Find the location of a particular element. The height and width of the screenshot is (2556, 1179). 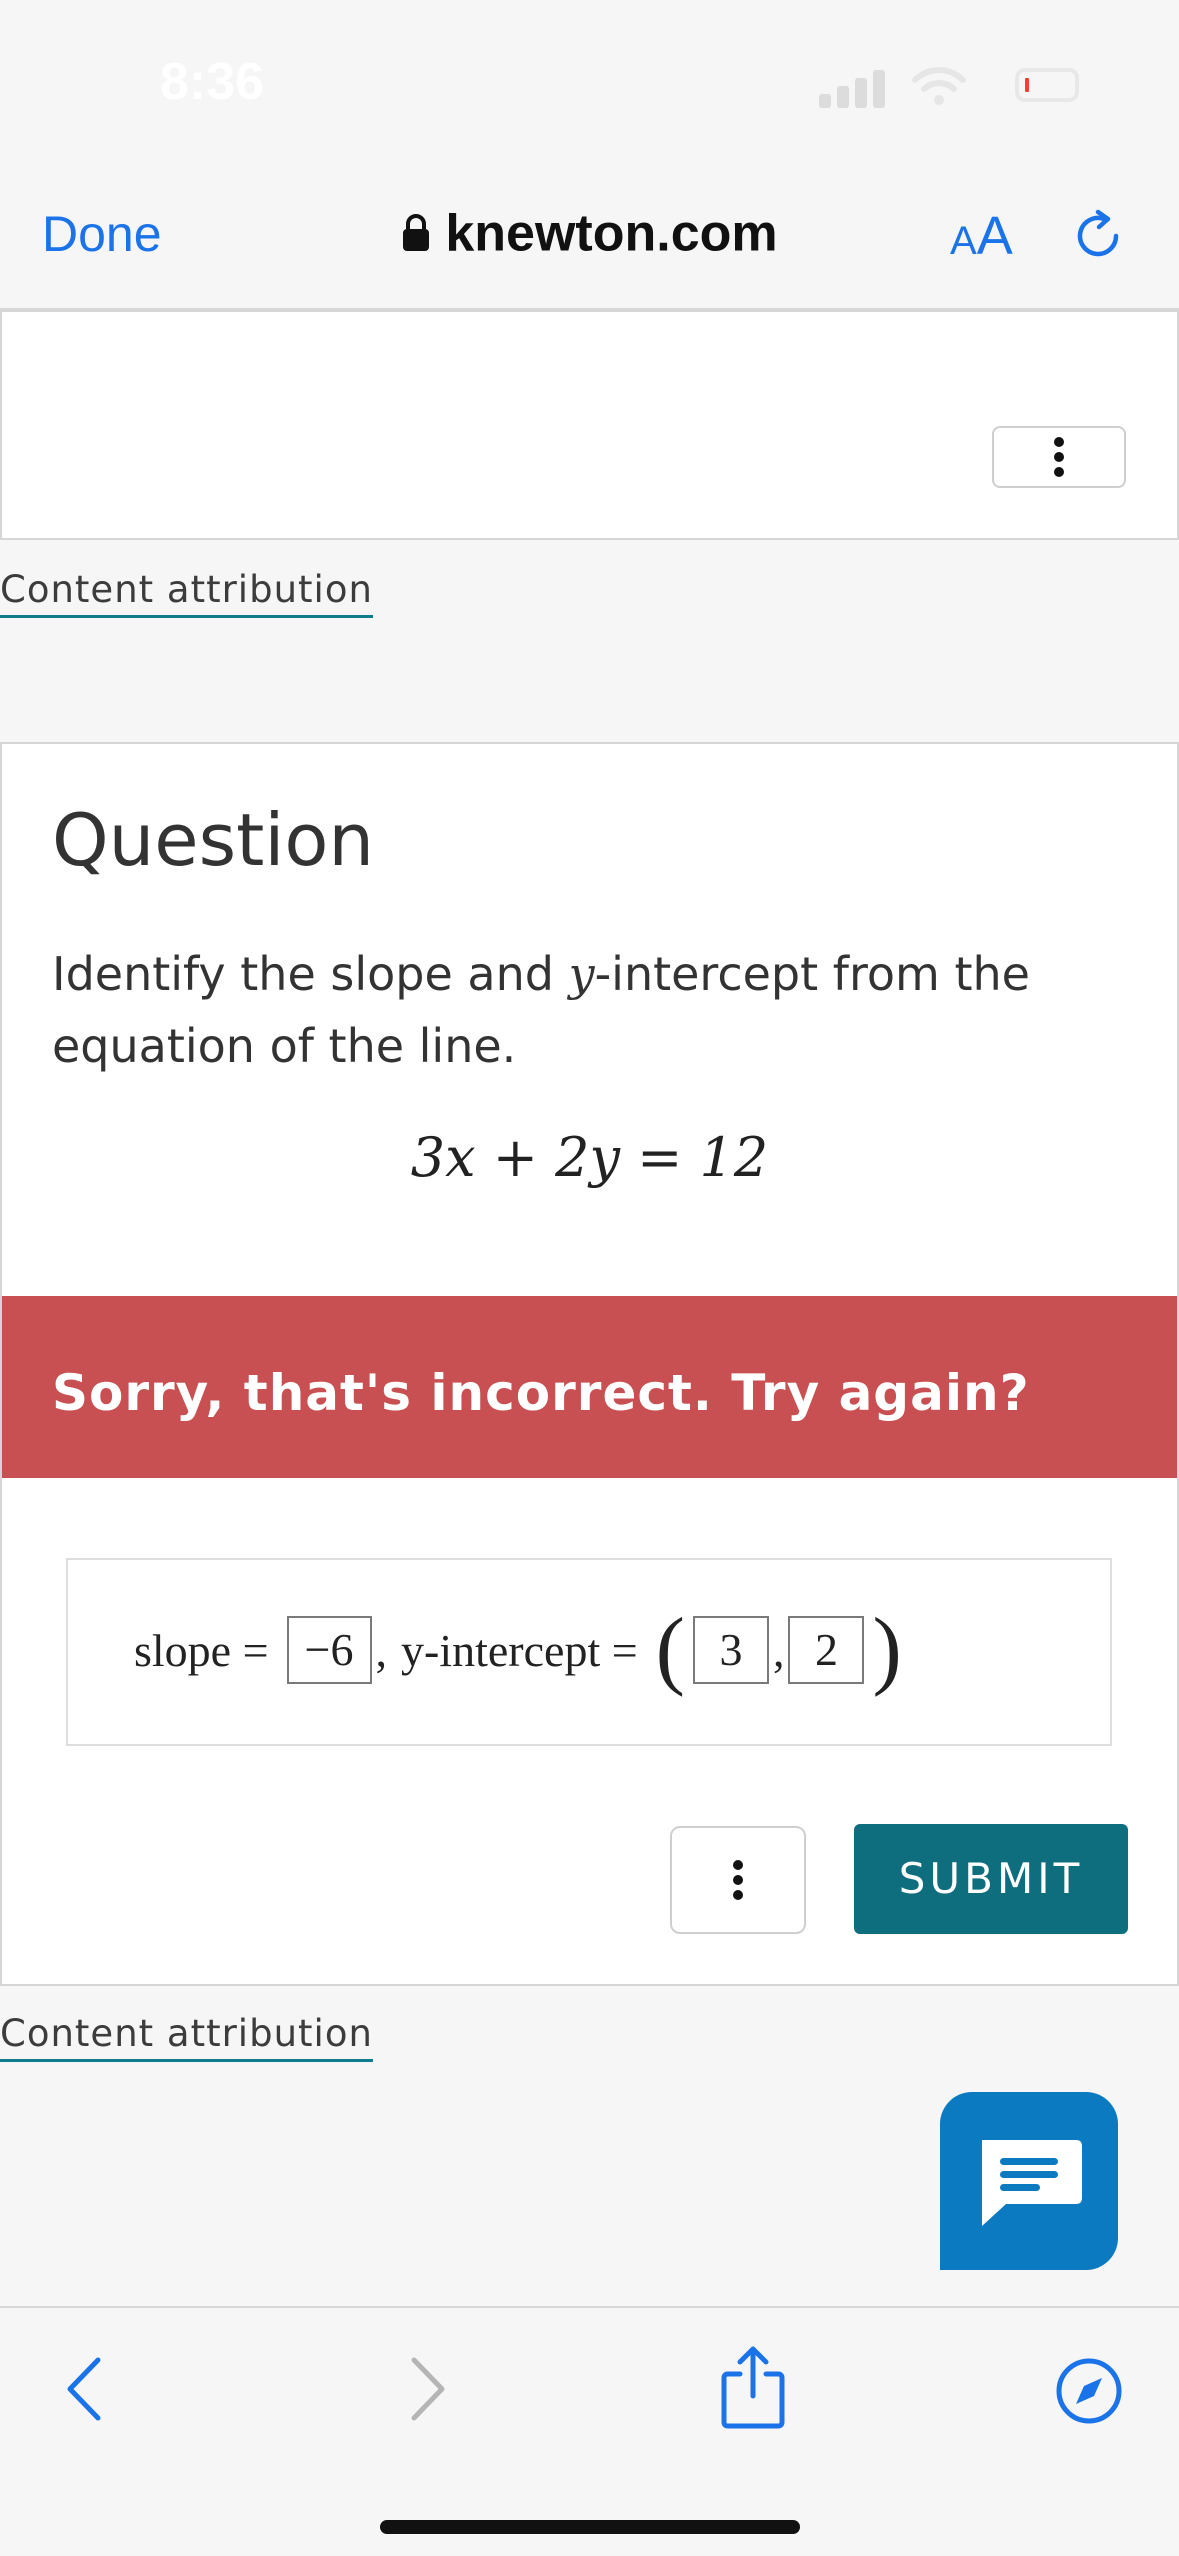

feedback-message: Sorry, that's incorrect. Try again? is located at coordinates (541, 1393).